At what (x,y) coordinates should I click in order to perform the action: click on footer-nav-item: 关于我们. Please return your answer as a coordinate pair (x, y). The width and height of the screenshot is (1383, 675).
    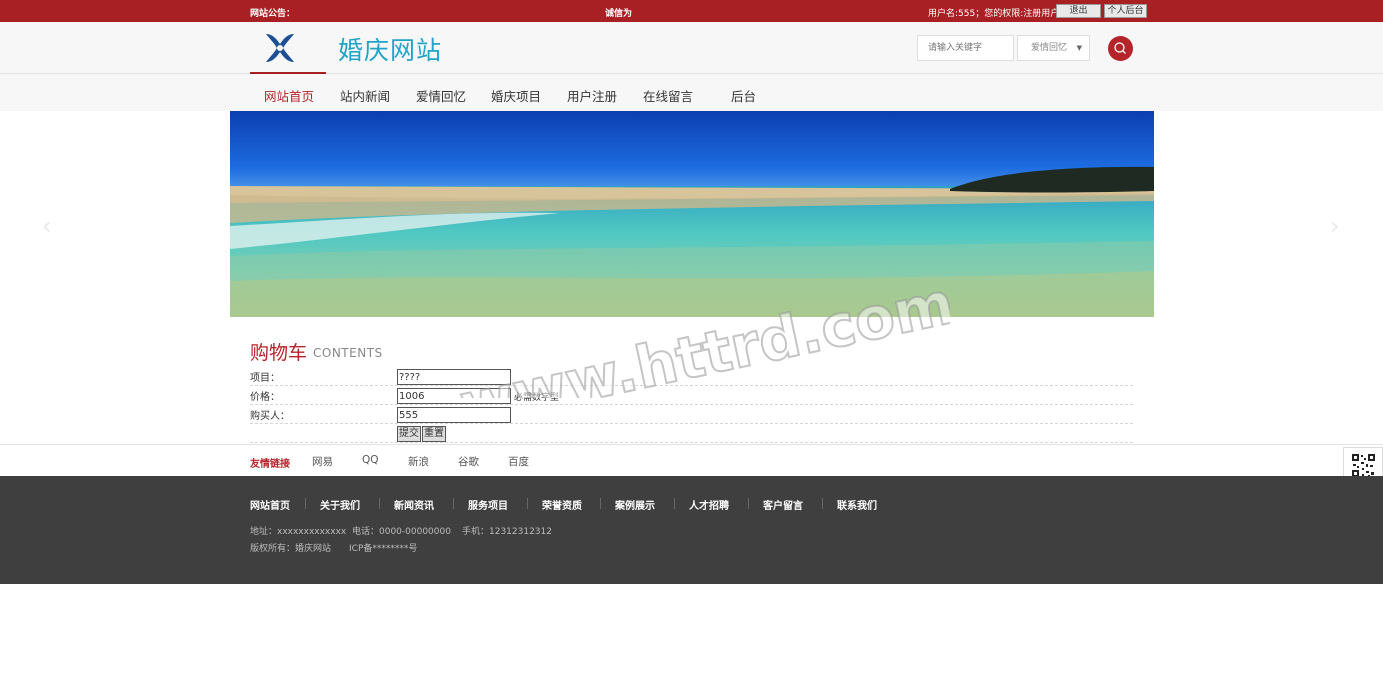
    Looking at the image, I should click on (340, 504).